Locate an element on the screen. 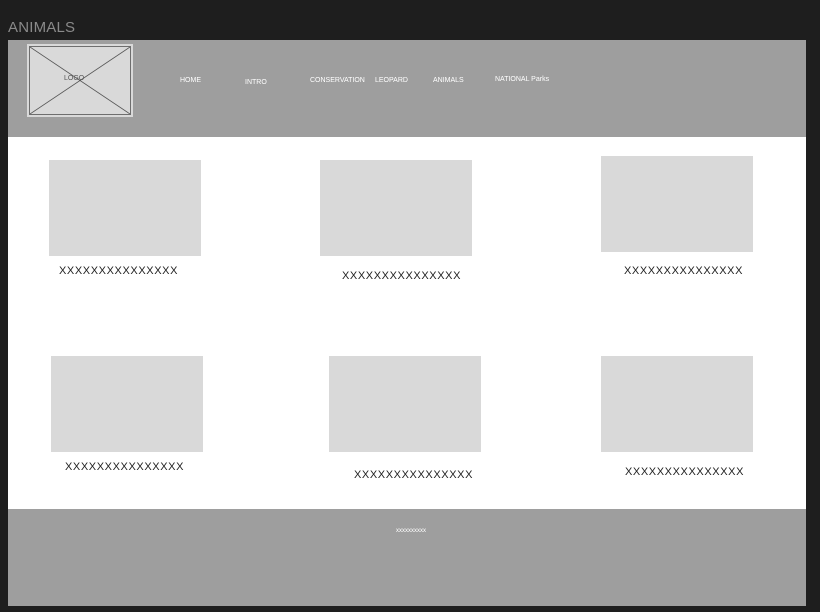 This screenshot has height=612, width=820. footer-text: xxxxxxxxxx is located at coordinates (411, 531).